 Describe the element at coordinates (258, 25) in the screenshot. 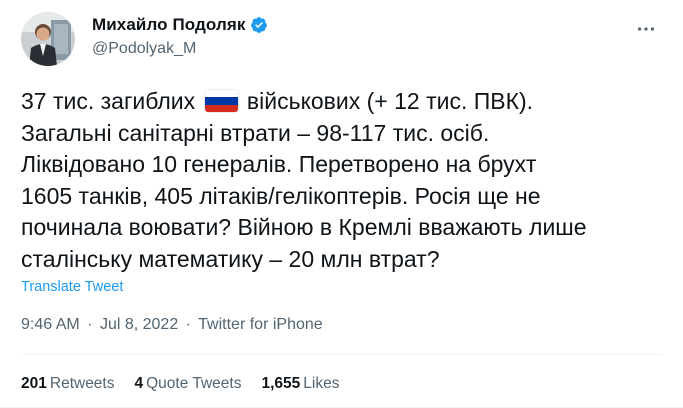

I see `verified-badge-icon` at that location.